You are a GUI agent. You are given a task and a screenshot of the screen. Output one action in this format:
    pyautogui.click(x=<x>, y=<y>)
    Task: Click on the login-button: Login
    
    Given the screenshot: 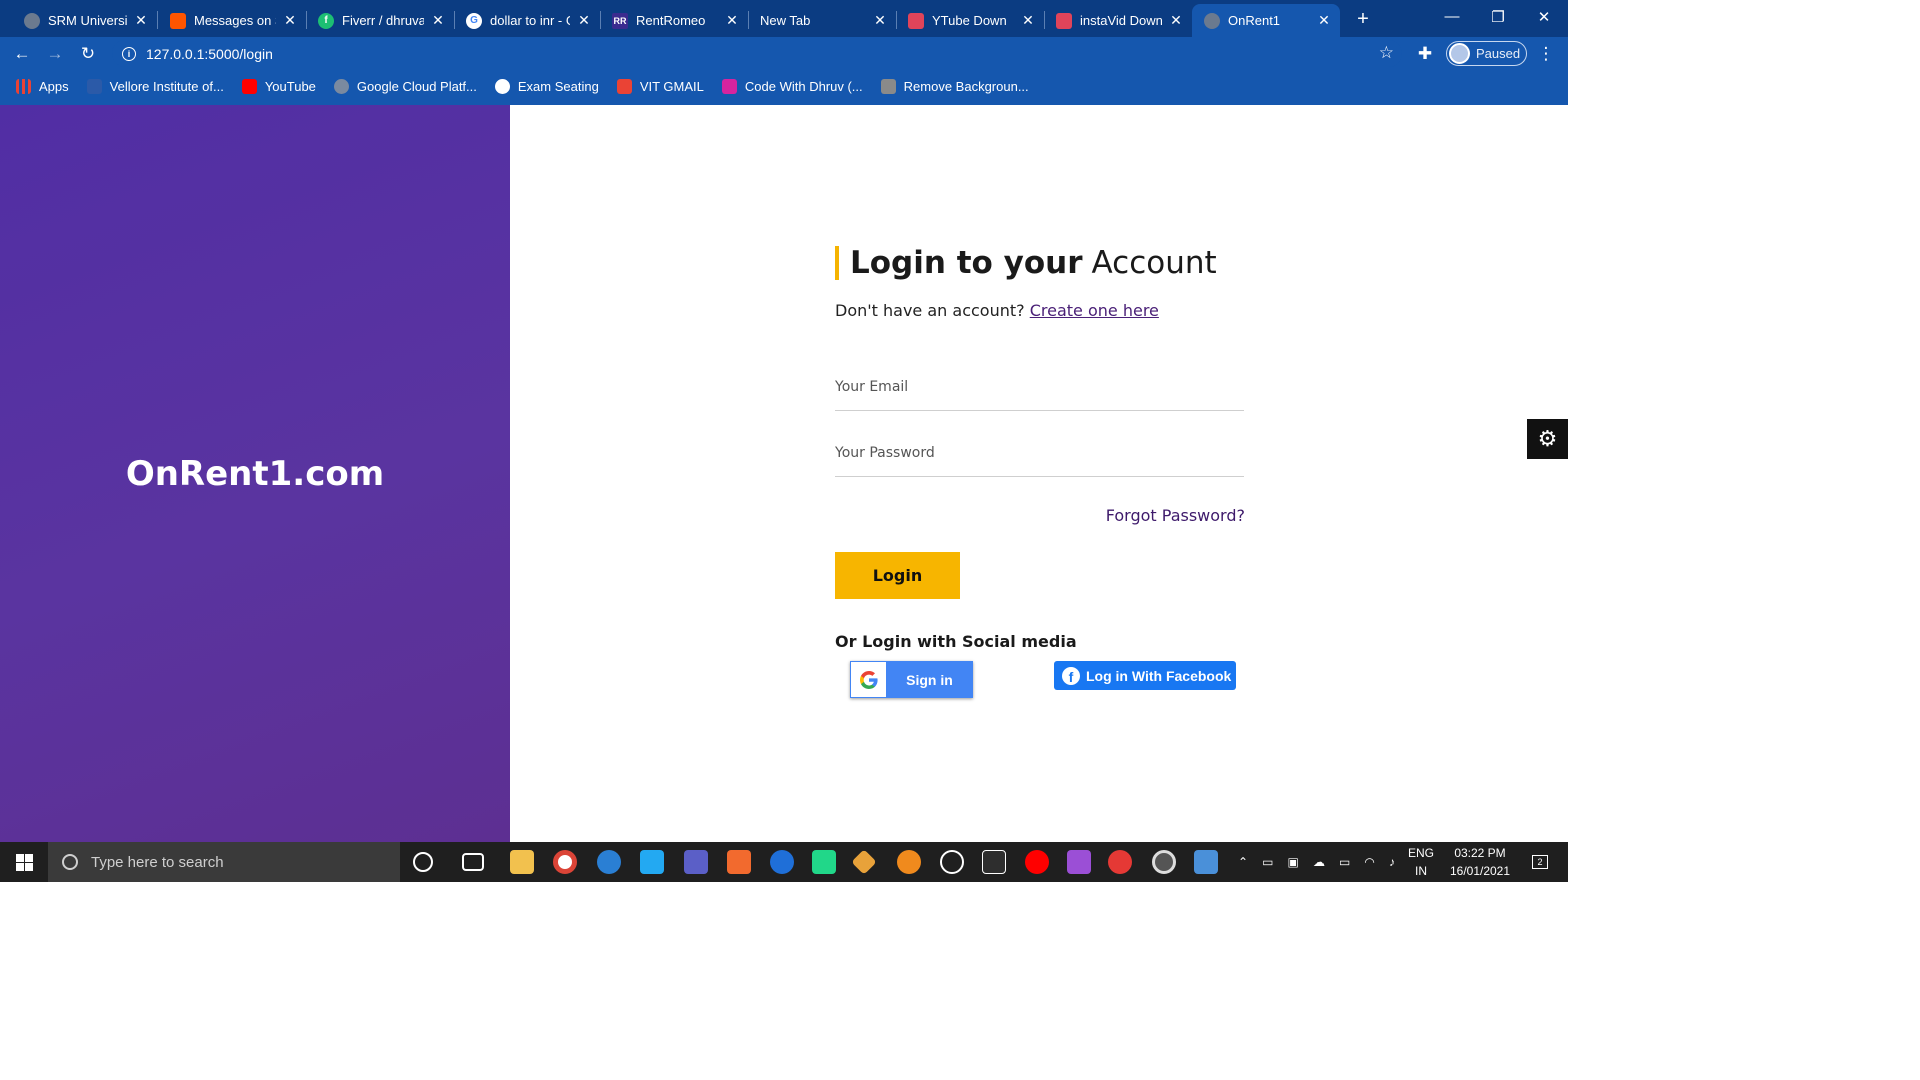 What is the action you would take?
    pyautogui.click(x=897, y=575)
    